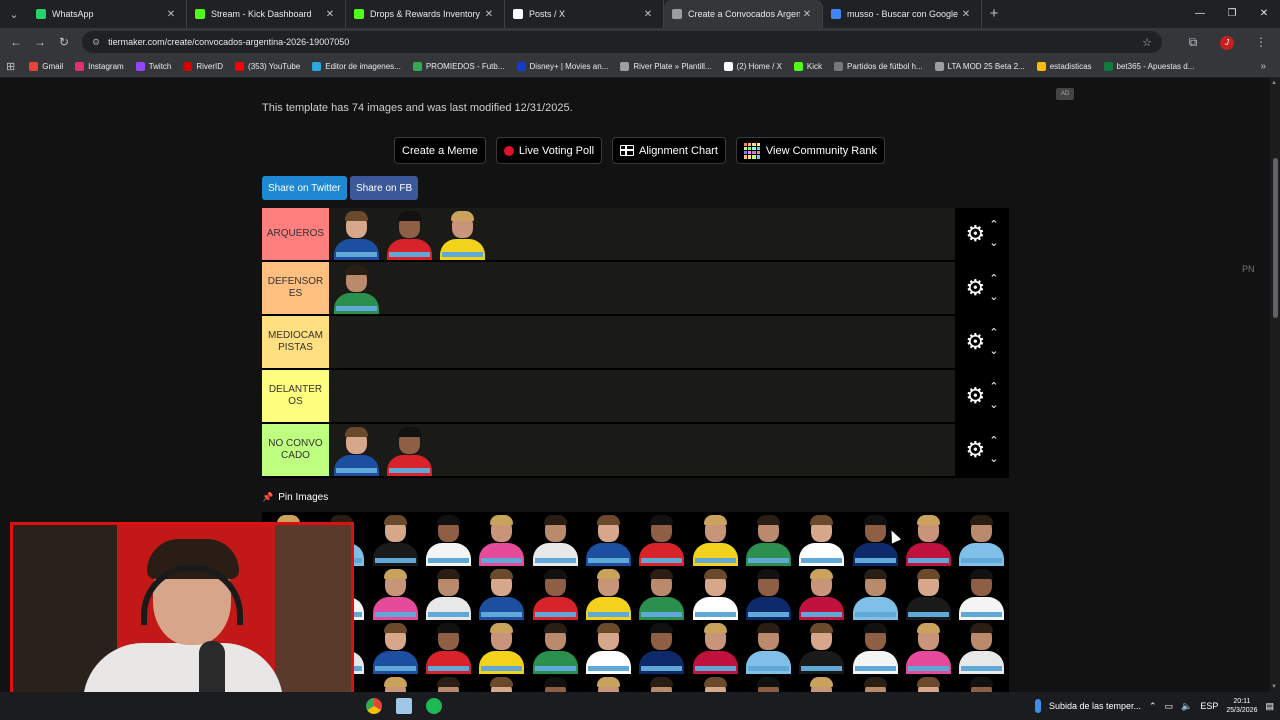  I want to click on browser-tab: Drops & Rewards Inventory - K ✕, so click(425, 14).